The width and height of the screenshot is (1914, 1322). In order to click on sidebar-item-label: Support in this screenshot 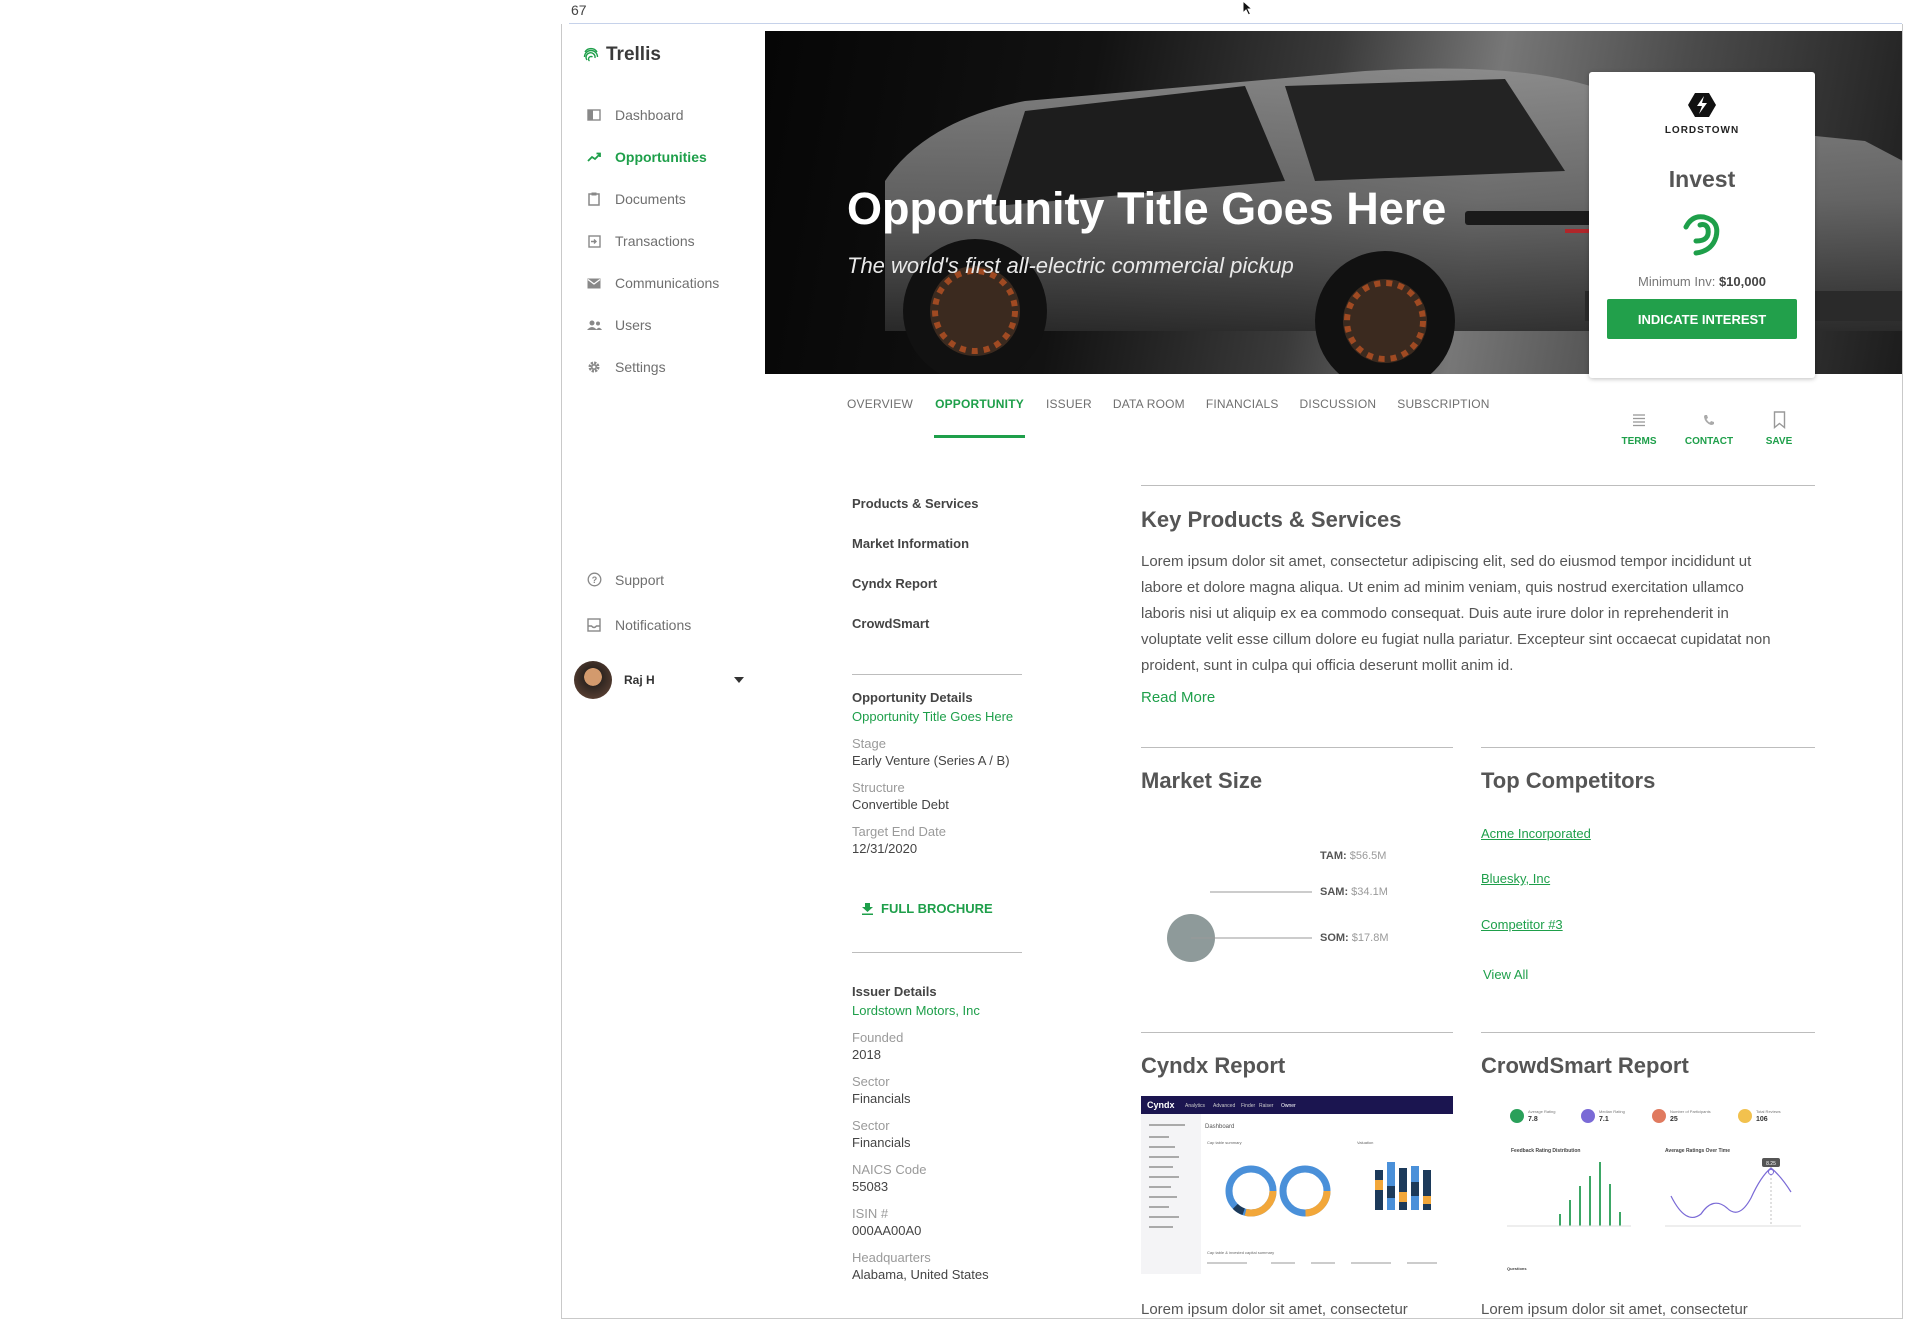, I will do `click(640, 579)`.